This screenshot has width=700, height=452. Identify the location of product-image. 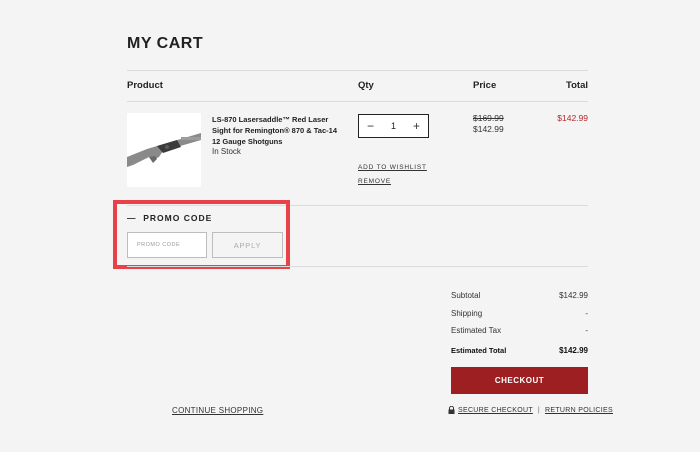
(164, 150).